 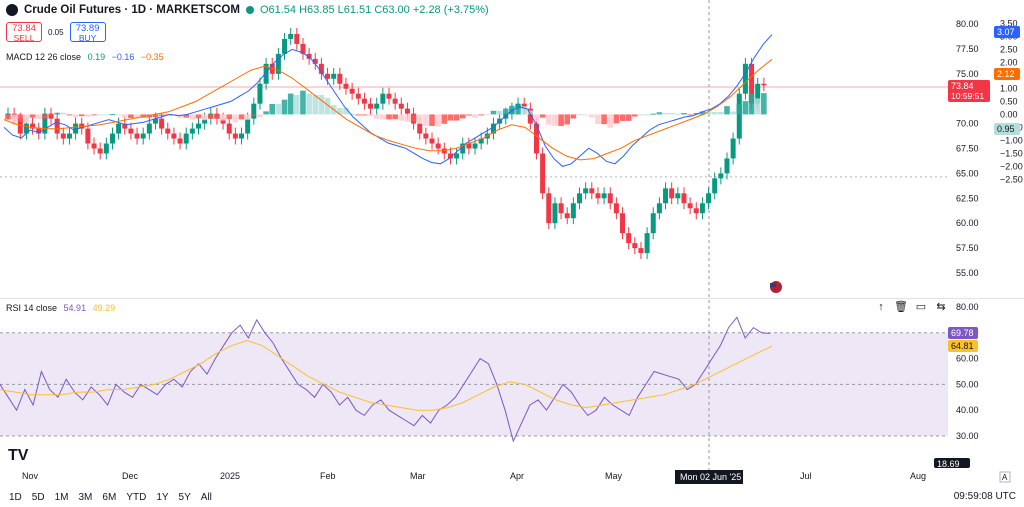 What do you see at coordinates (967, 198) in the screenshot?
I see `price-tick-label: 62.50` at bounding box center [967, 198].